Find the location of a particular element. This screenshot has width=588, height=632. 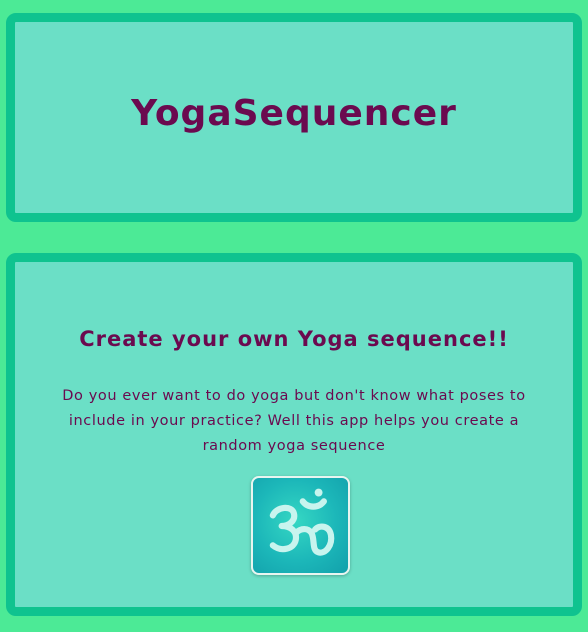

om-icon is located at coordinates (300, 525).